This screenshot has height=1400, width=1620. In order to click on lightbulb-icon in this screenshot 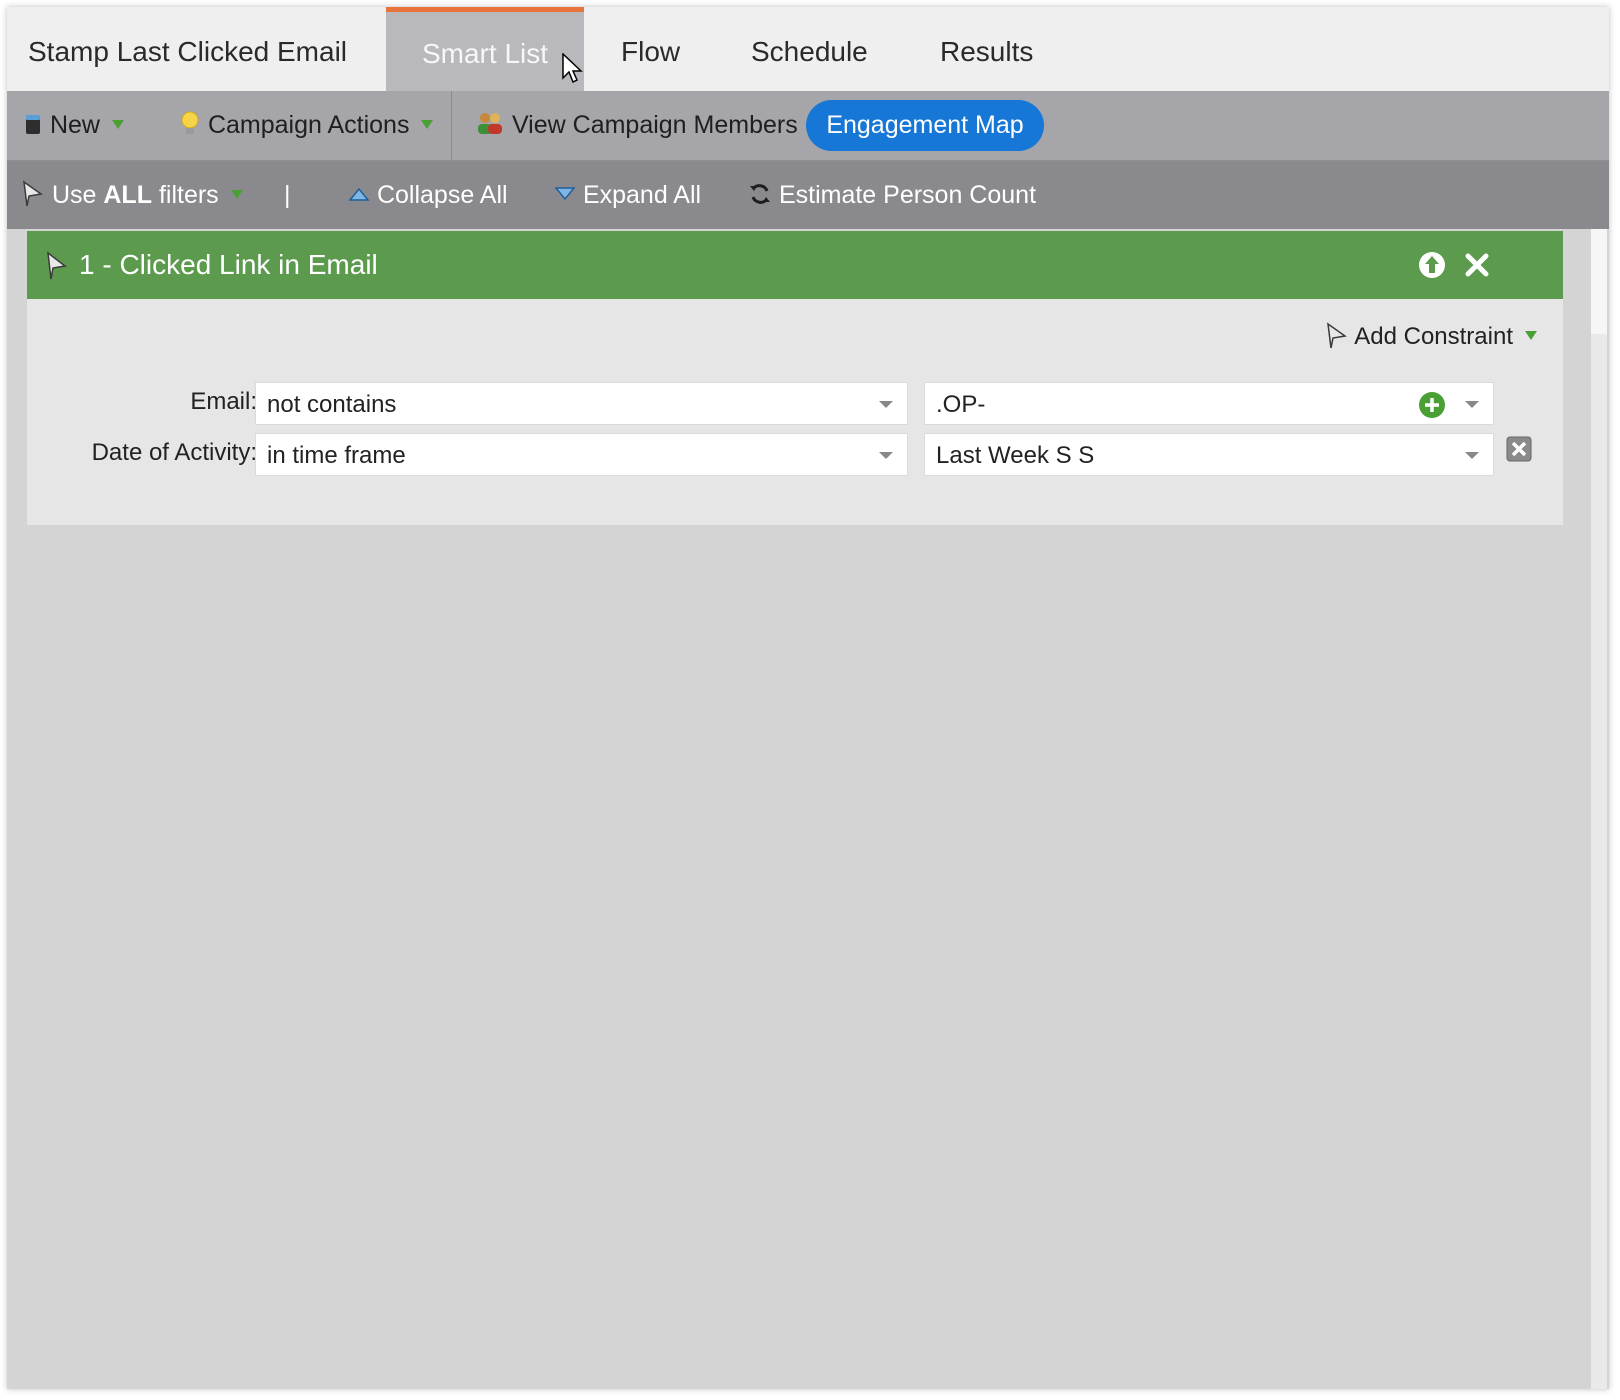, I will do `click(190, 123)`.